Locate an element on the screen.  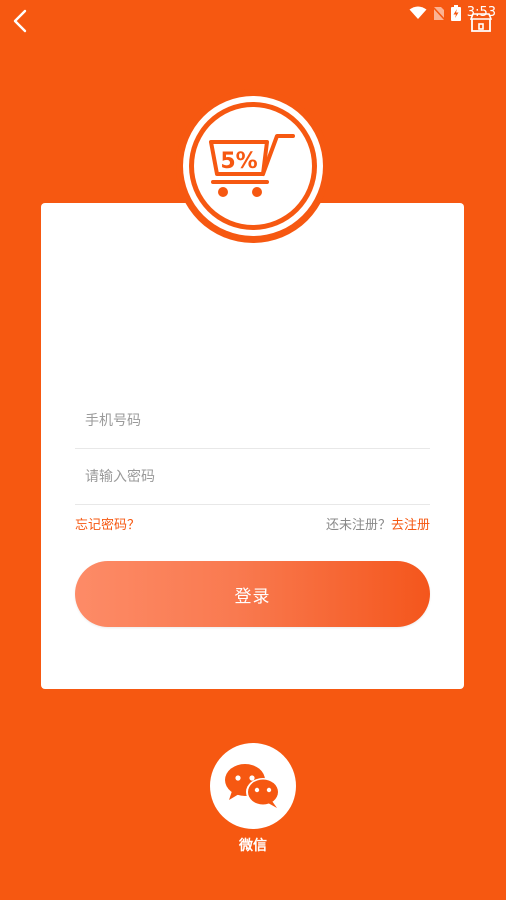
phone-input is located at coordinates (252, 420).